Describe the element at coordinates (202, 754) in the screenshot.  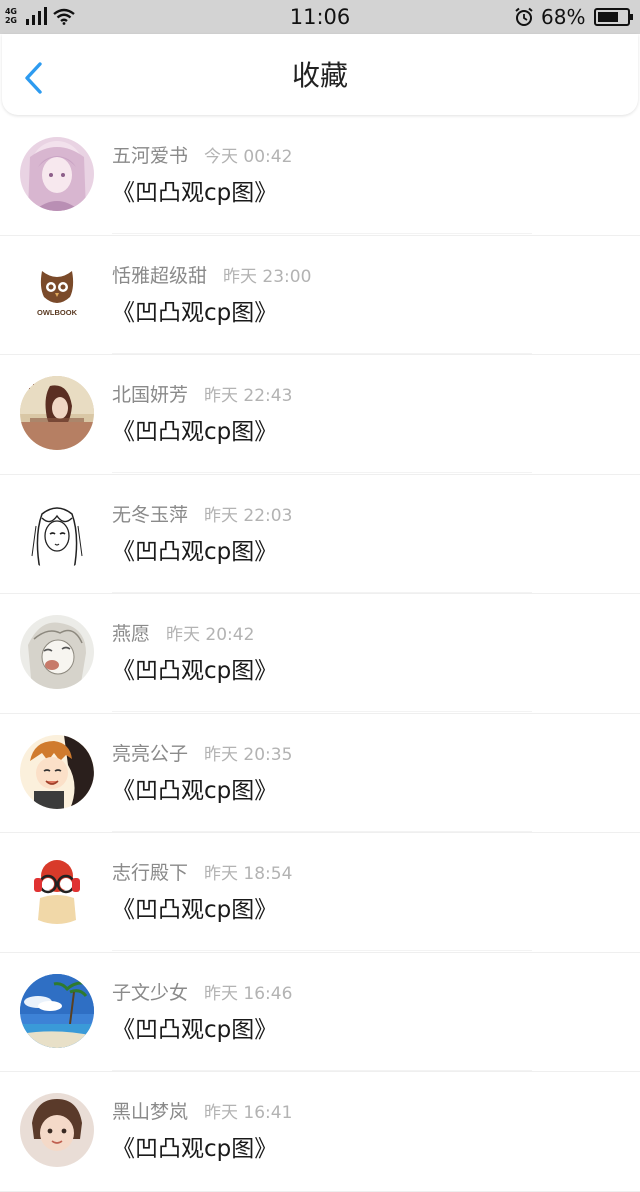
I see `item-author: 亮亮公子 昨天 20:35` at that location.